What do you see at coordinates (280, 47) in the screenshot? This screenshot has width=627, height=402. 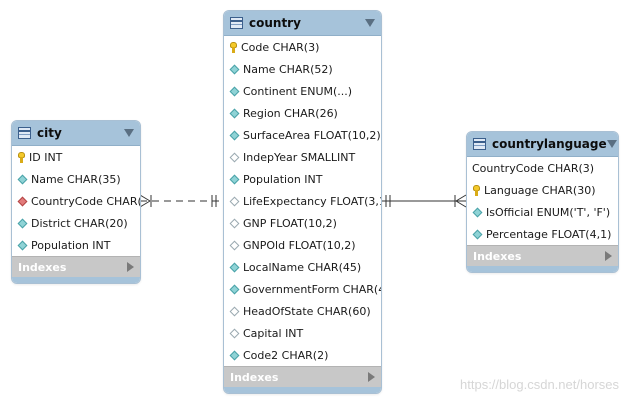 I see `column-label: Code CHAR(3)` at bounding box center [280, 47].